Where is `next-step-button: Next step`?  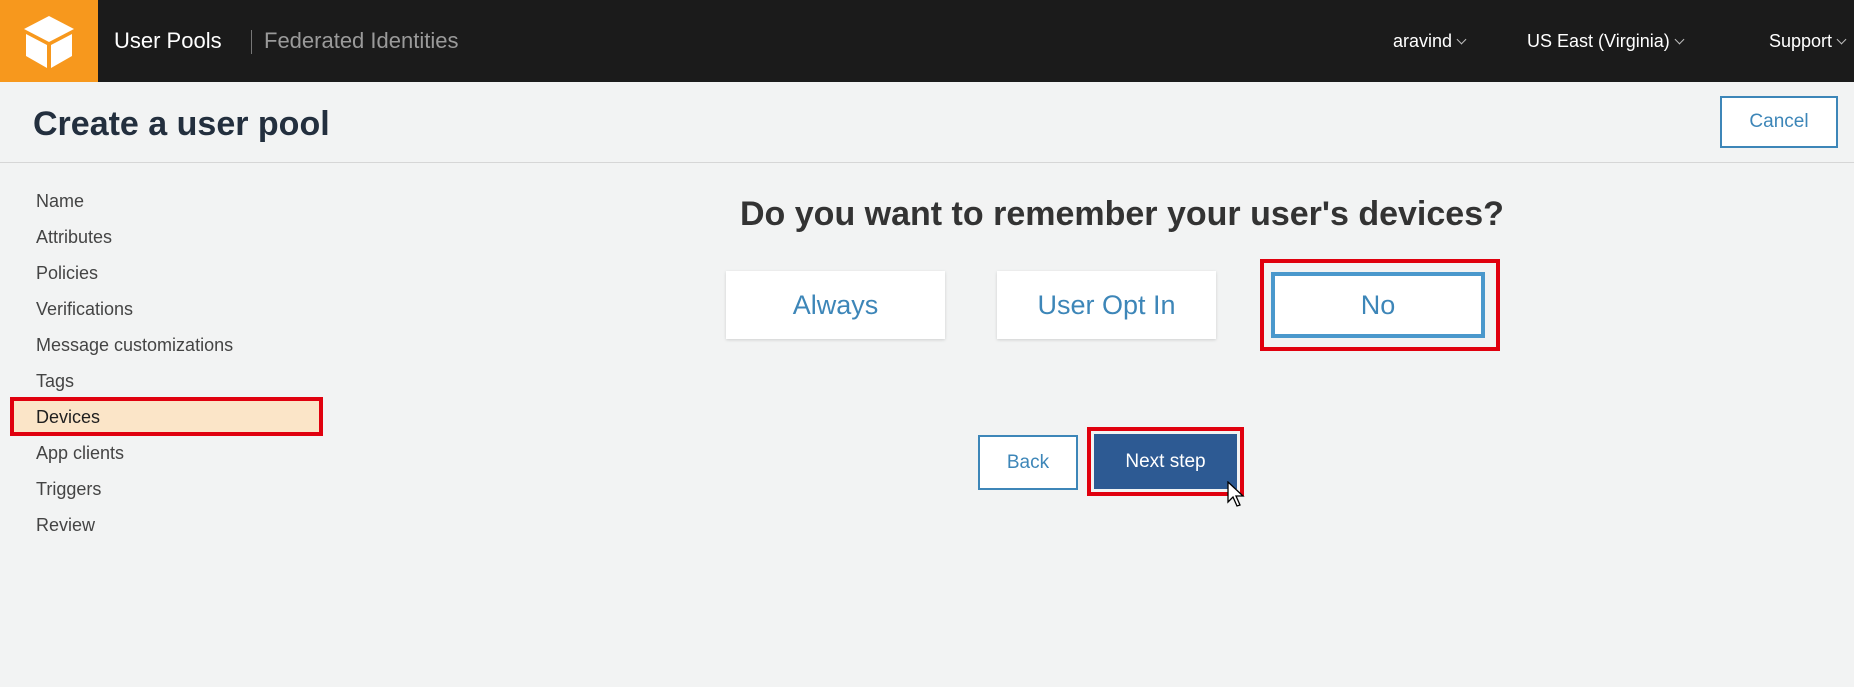 next-step-button: Next step is located at coordinates (1165, 461).